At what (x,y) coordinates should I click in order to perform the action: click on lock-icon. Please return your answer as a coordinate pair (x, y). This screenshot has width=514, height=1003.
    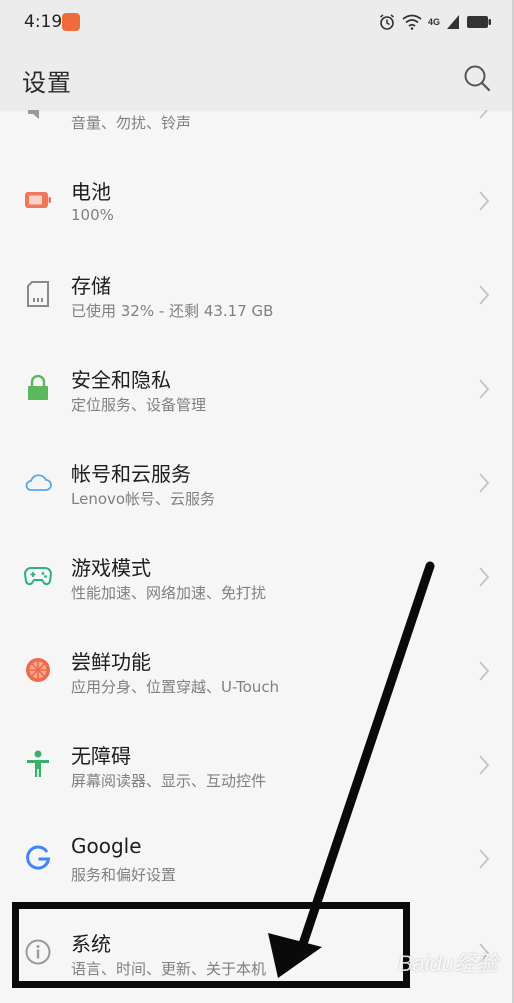
    Looking at the image, I should click on (38, 388).